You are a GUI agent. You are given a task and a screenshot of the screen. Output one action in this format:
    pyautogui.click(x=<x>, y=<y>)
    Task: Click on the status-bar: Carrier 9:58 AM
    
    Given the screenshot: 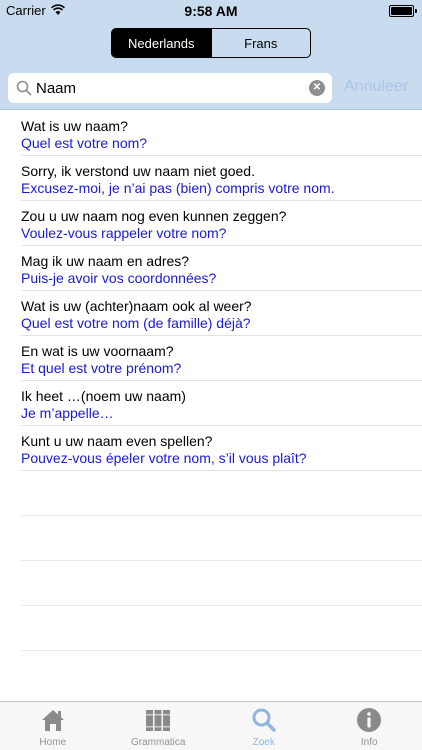 What is the action you would take?
    pyautogui.click(x=211, y=11)
    